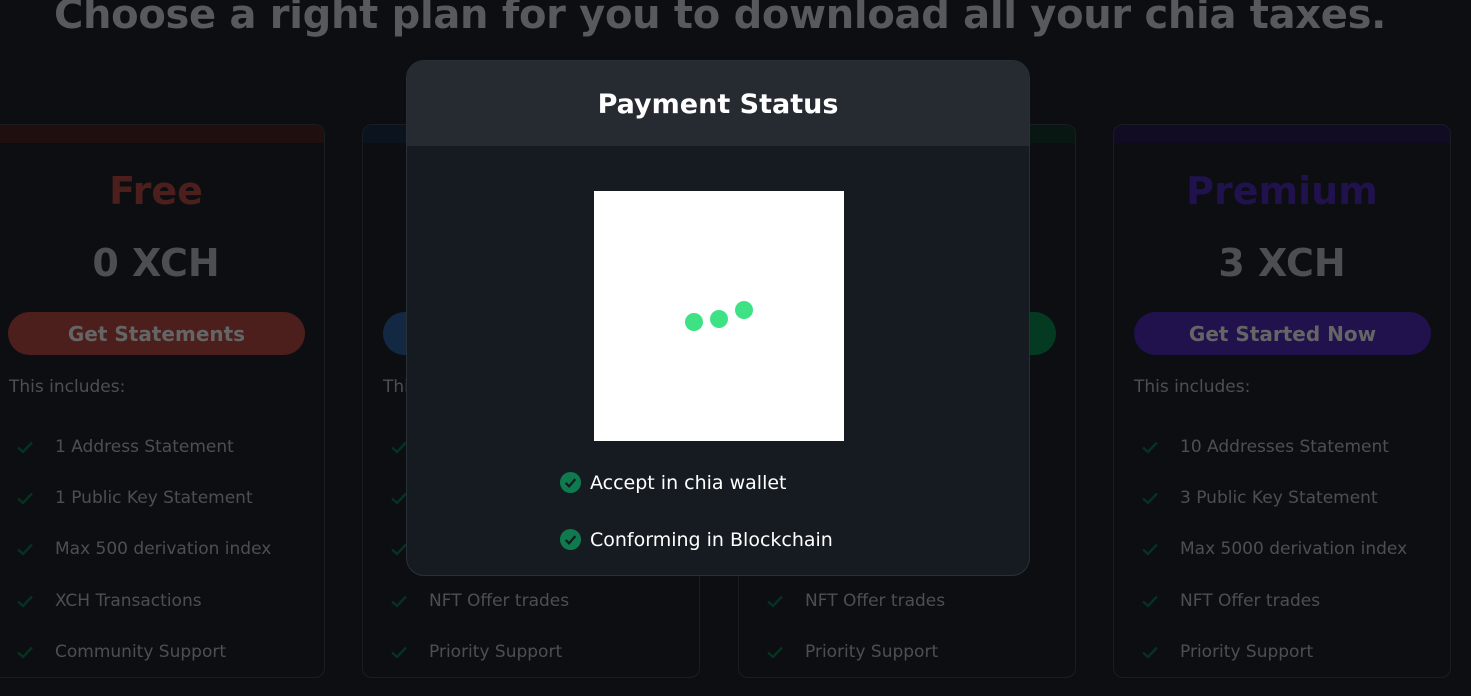 Image resolution: width=1471 pixels, height=696 pixels. I want to click on status-step-blockchain: Conforming in Blockchain, so click(696, 539).